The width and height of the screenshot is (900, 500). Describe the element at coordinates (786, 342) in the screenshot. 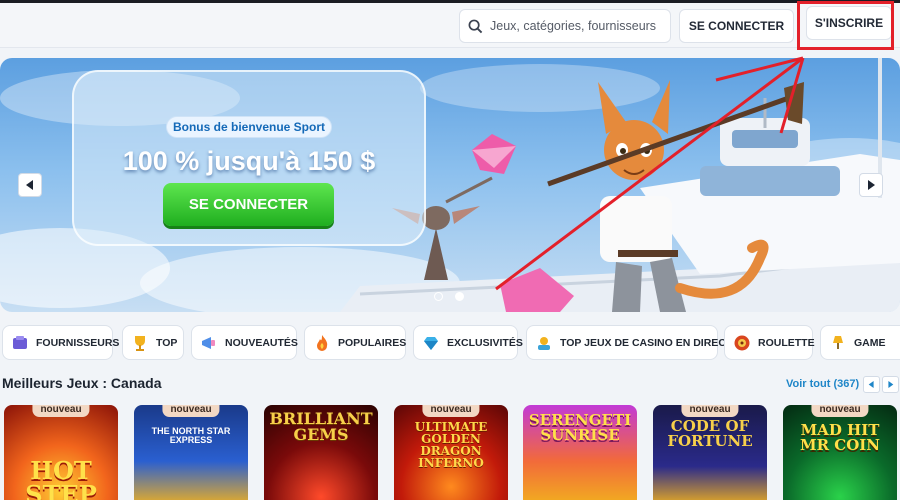

I see `category-label: ROULETTE` at that location.